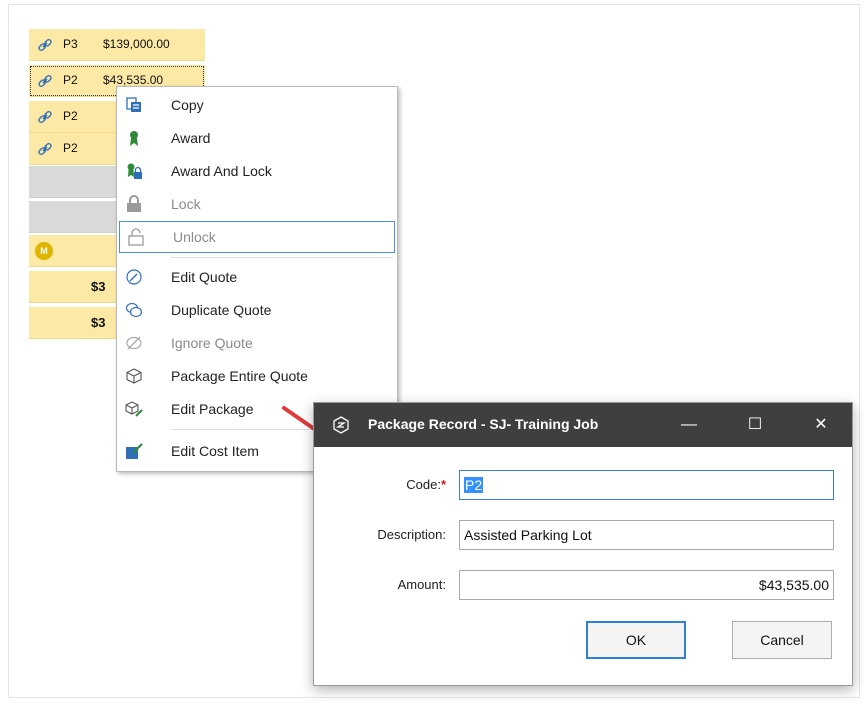  What do you see at coordinates (782, 640) in the screenshot?
I see `cancel-button: Cancel` at bounding box center [782, 640].